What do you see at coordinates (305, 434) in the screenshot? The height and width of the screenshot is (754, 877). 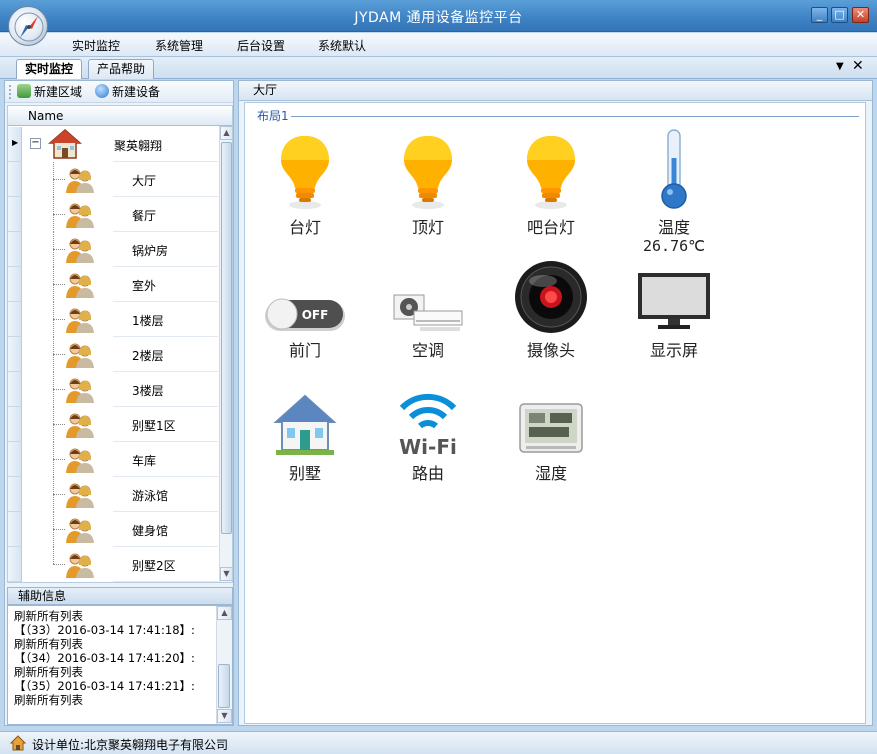 I see `device-tile: 别墅` at bounding box center [305, 434].